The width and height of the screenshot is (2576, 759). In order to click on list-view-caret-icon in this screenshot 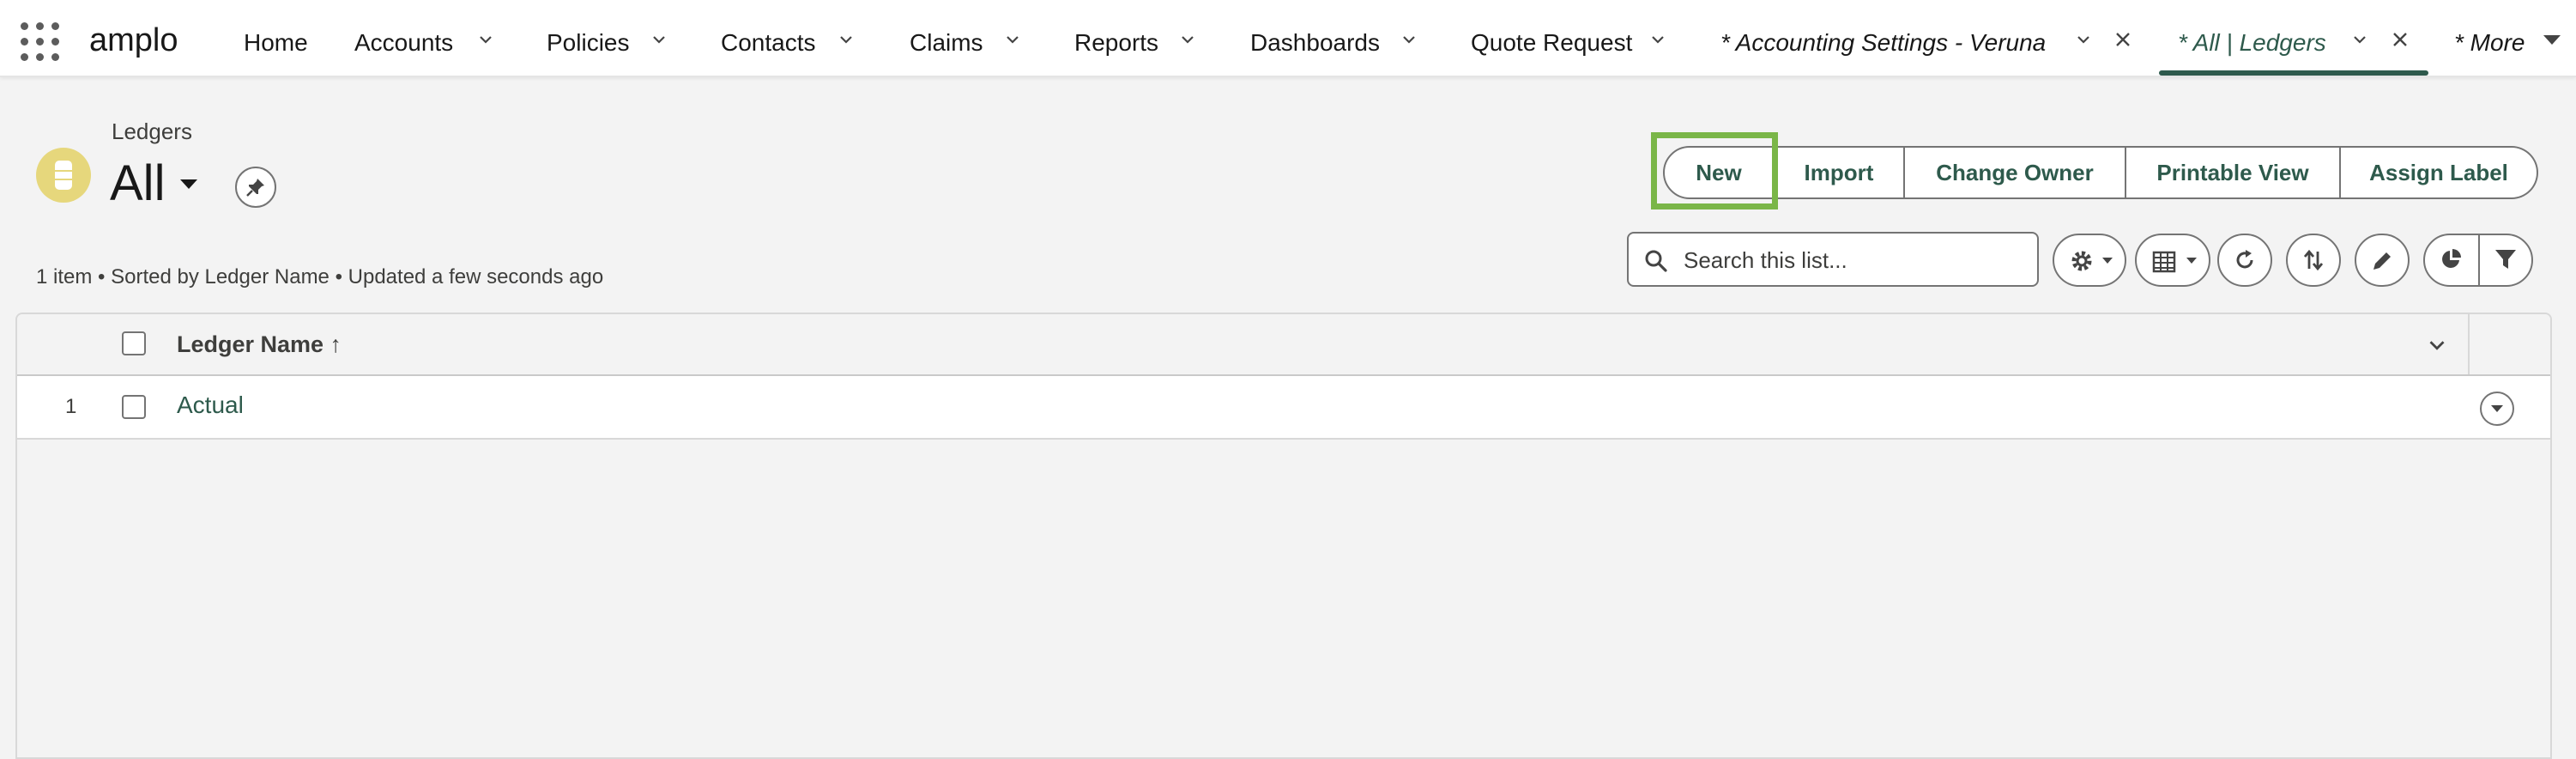, I will do `click(188, 184)`.